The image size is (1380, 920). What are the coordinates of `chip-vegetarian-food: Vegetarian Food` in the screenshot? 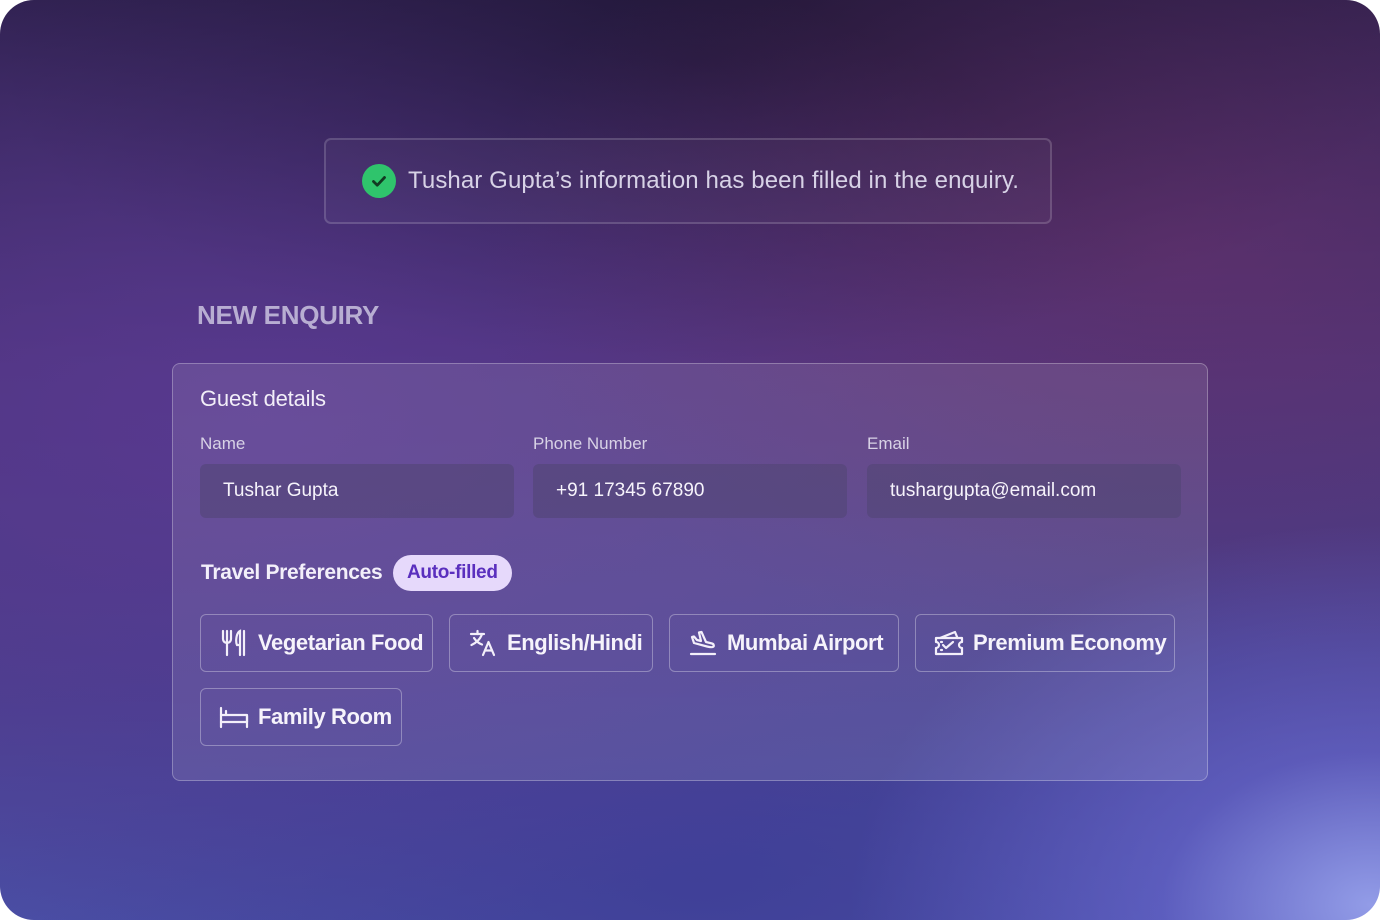 It's located at (316, 643).